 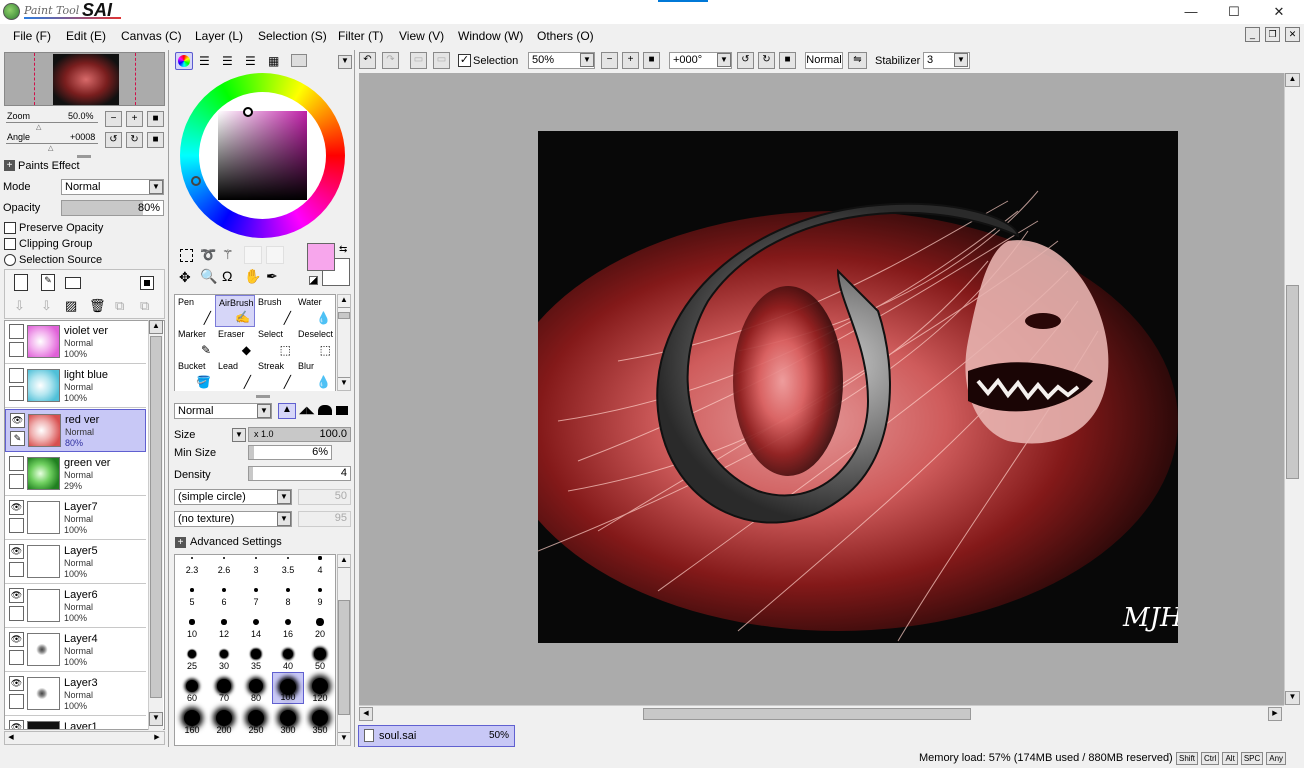 What do you see at coordinates (224, 656) in the screenshot?
I see `brush-size-cell: 30` at bounding box center [224, 656].